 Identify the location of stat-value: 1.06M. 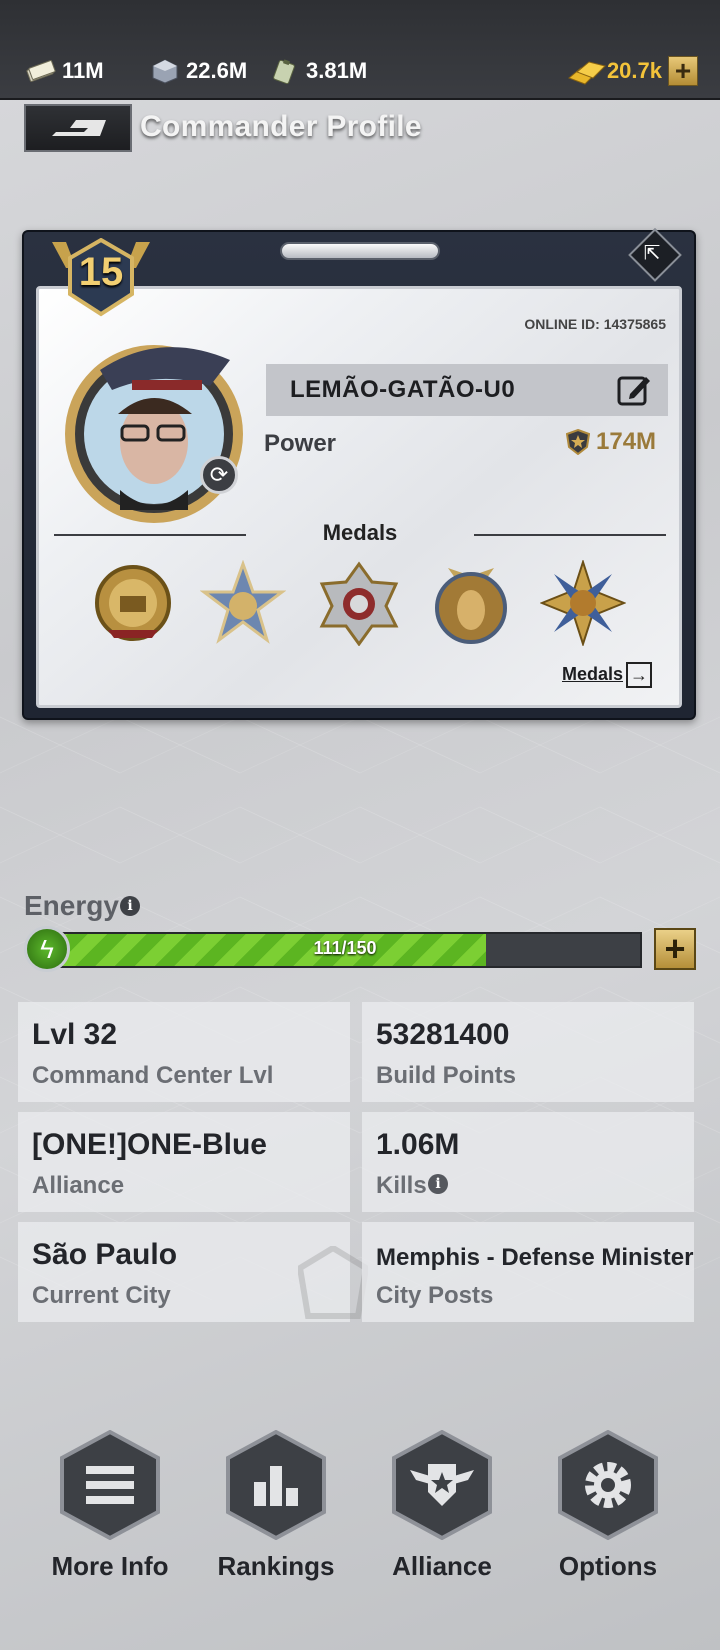
(418, 1144).